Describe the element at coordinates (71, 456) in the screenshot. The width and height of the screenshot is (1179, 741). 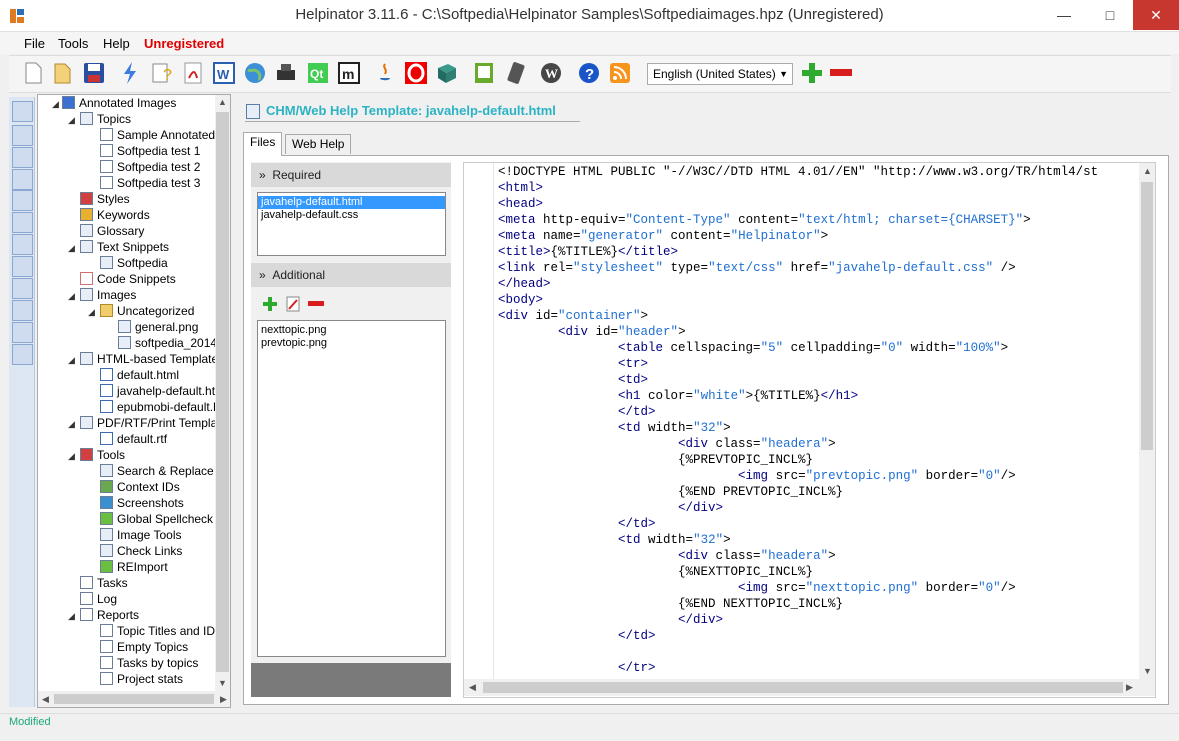
I see `expand-tools-icon: ◢` at that location.